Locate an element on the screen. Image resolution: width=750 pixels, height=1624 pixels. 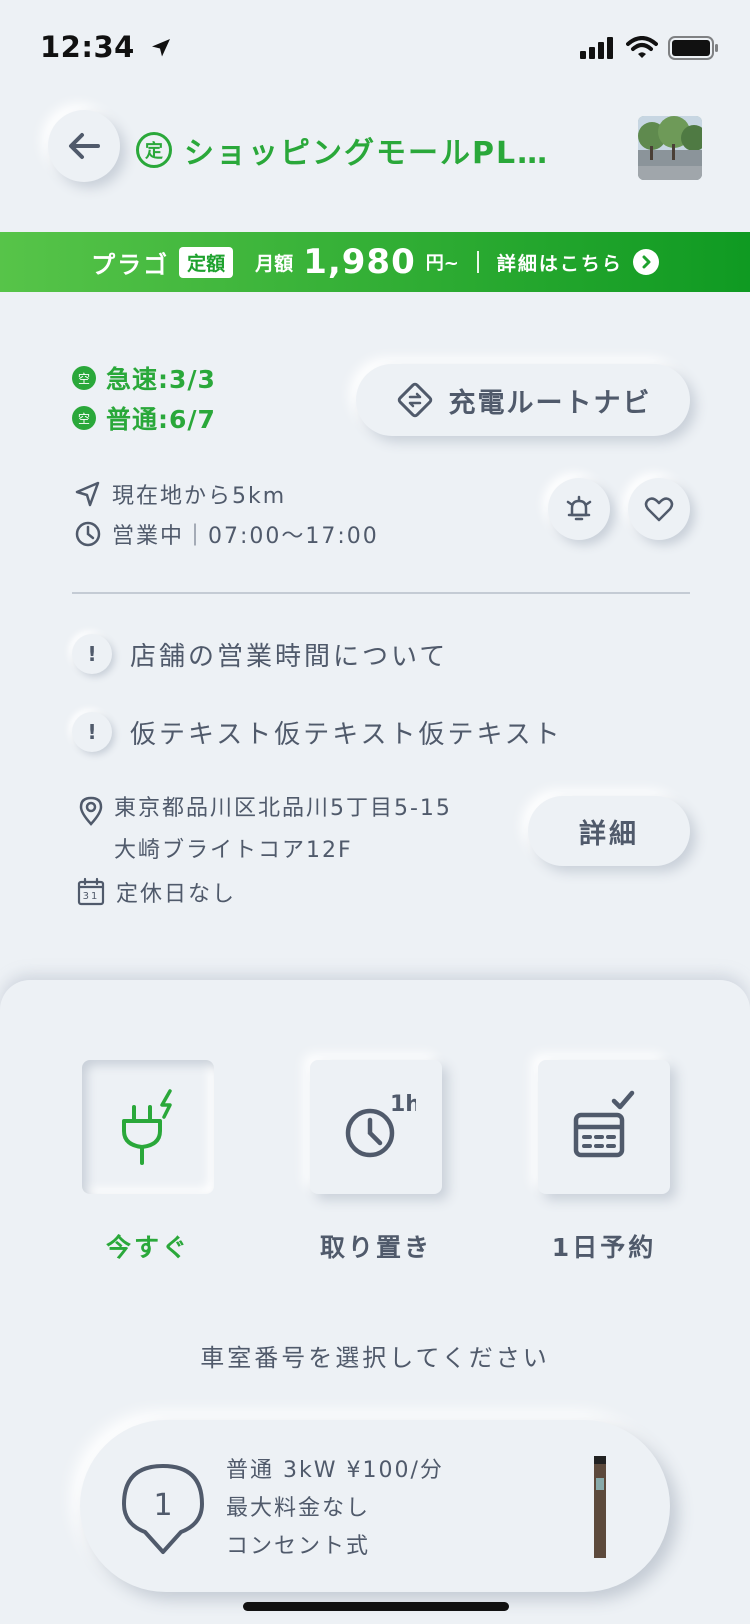
detail-button: 詳細 is located at coordinates (609, 831).